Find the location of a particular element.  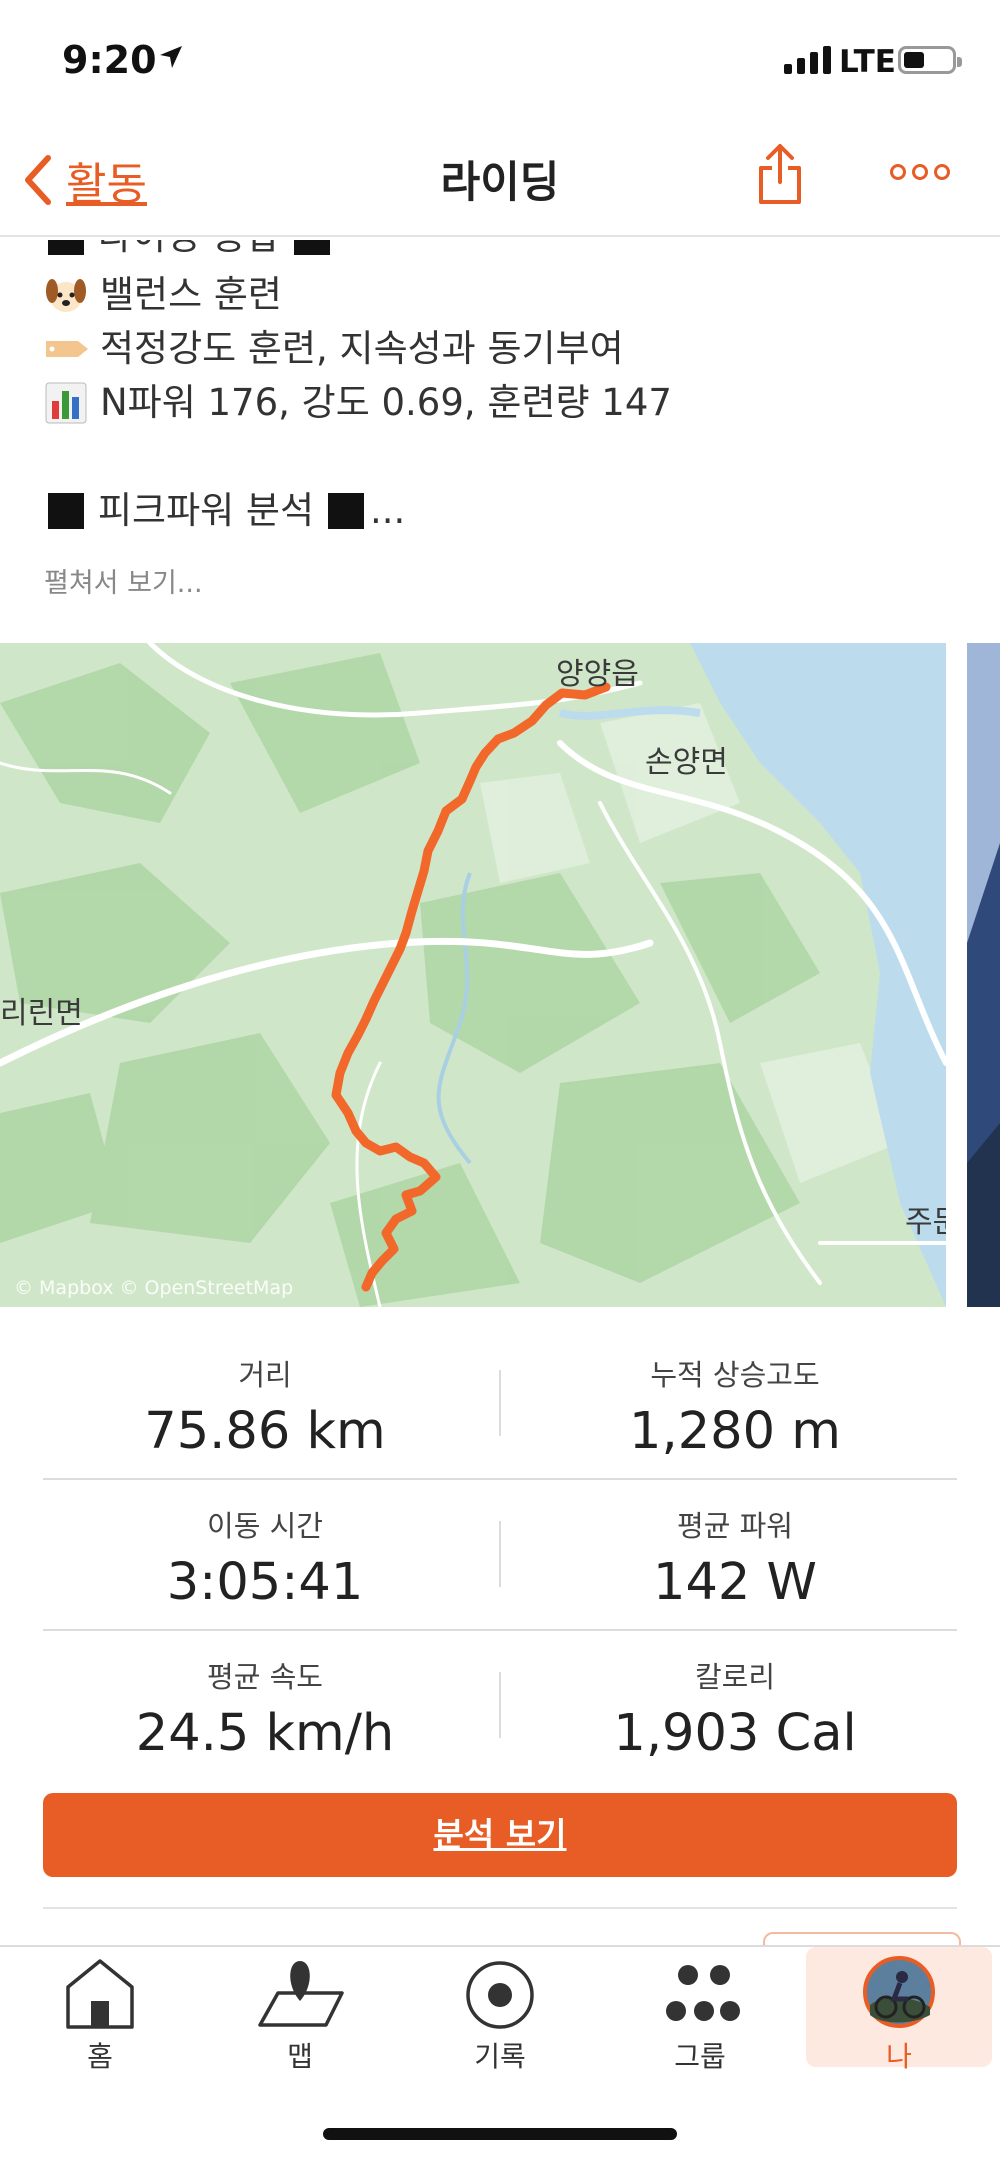

stat-label: 평균 파워 is located at coordinates (735, 1526).